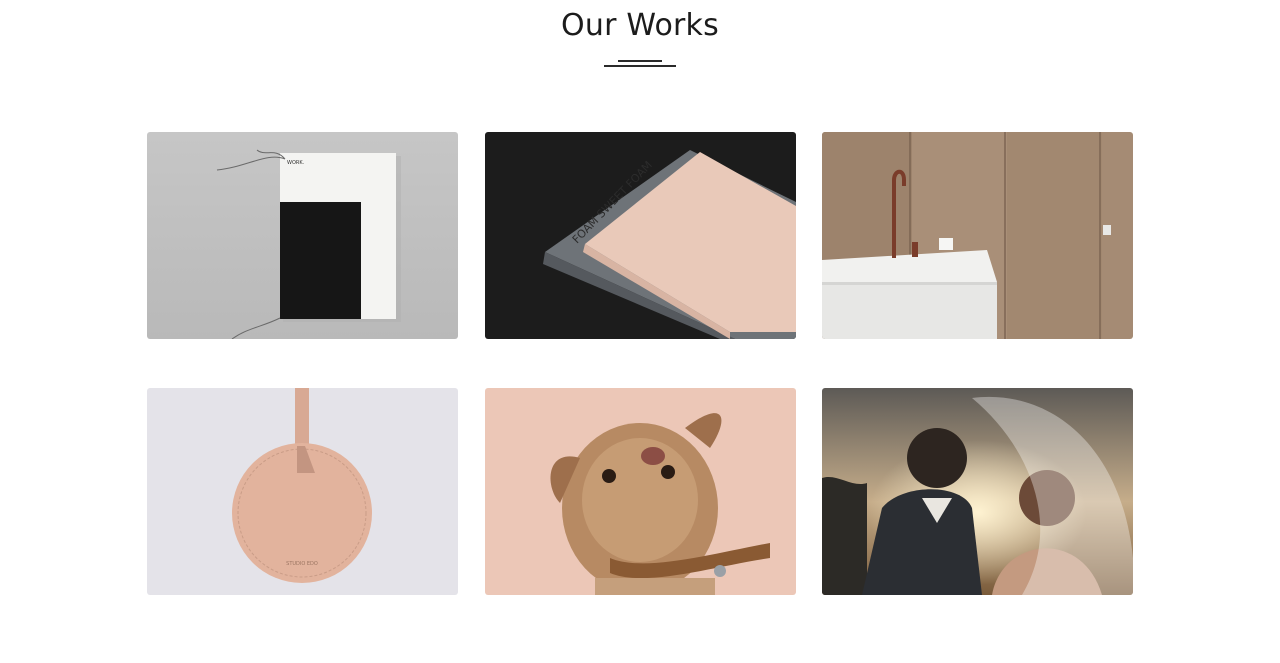 The width and height of the screenshot is (1280, 663). I want to click on books-image: FOAM SWEET FOAM, so click(640, 235).